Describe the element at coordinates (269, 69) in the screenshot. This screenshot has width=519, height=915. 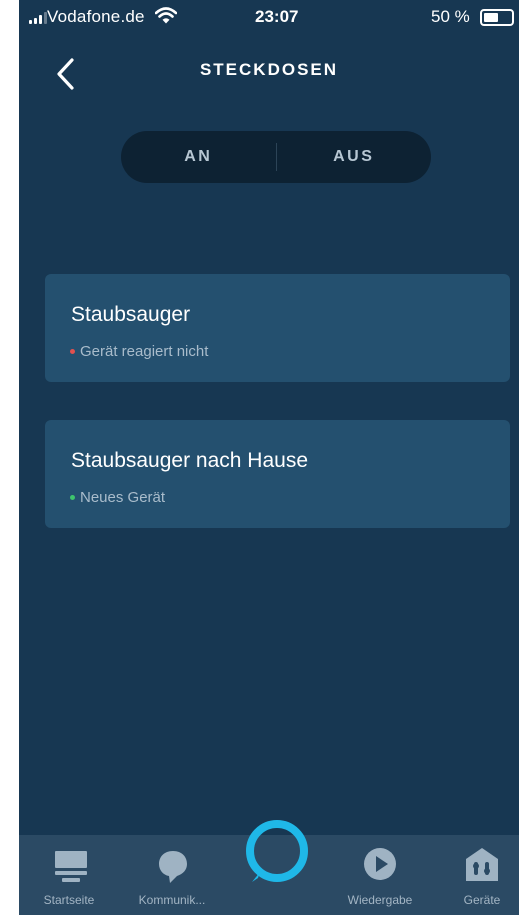
I see `page-title: STECKDOSEN` at that location.